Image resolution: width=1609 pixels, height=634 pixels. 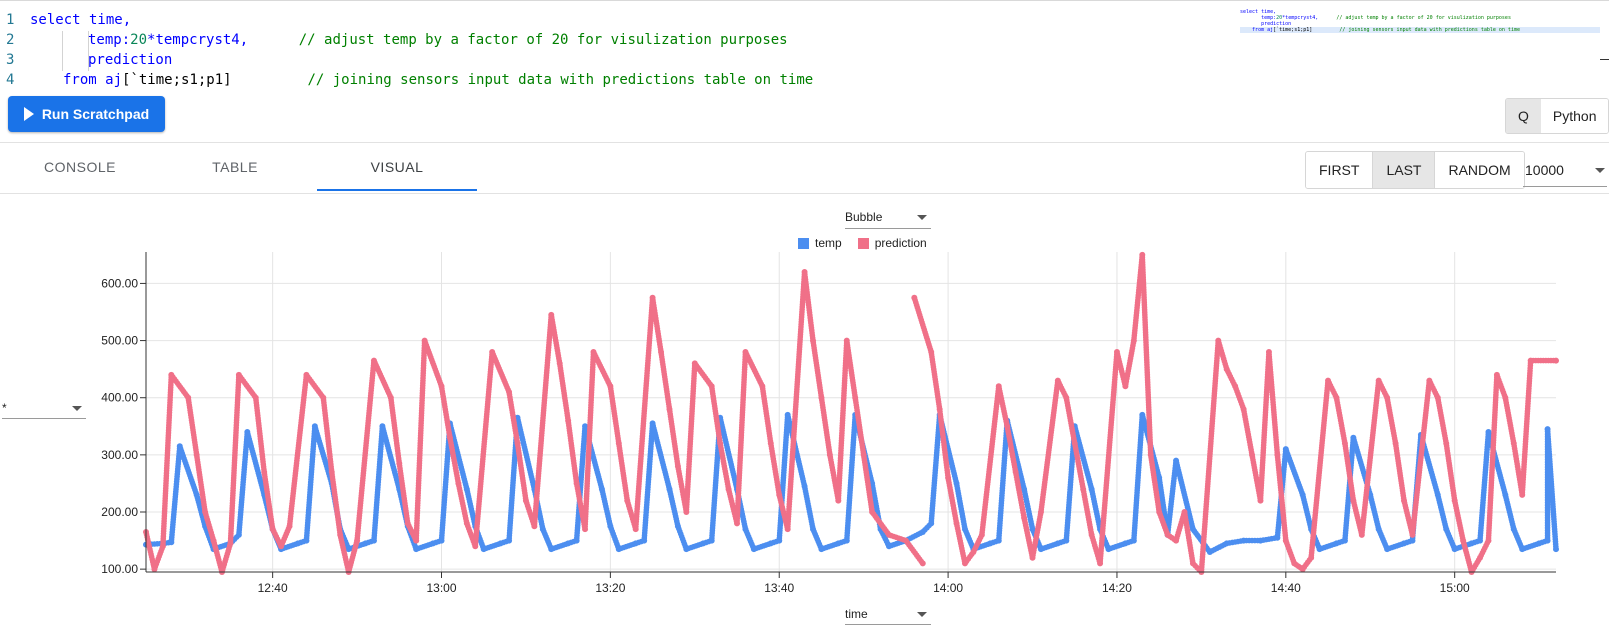 What do you see at coordinates (95, 114) in the screenshot?
I see `run-scratchpad-label: Run Scratchpad` at bounding box center [95, 114].